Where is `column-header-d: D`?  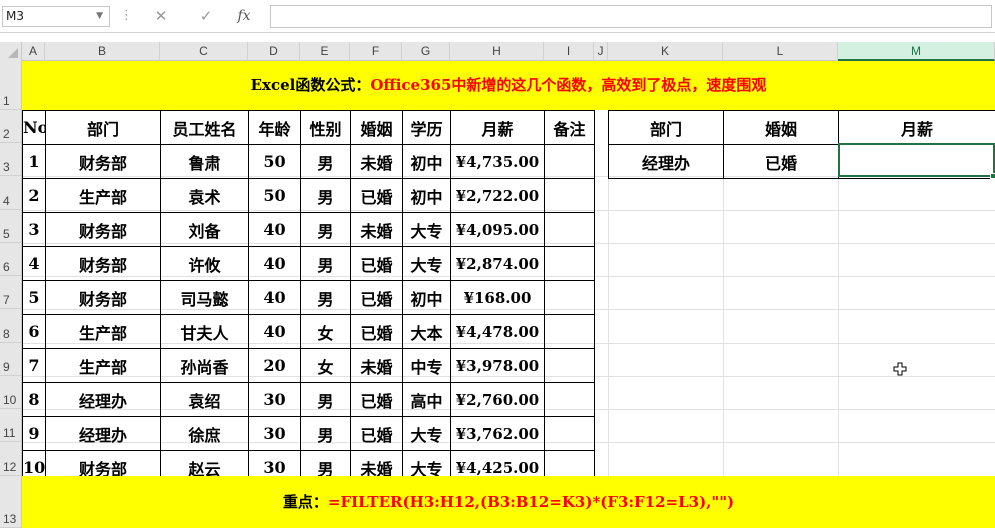 column-header-d: D is located at coordinates (274, 51).